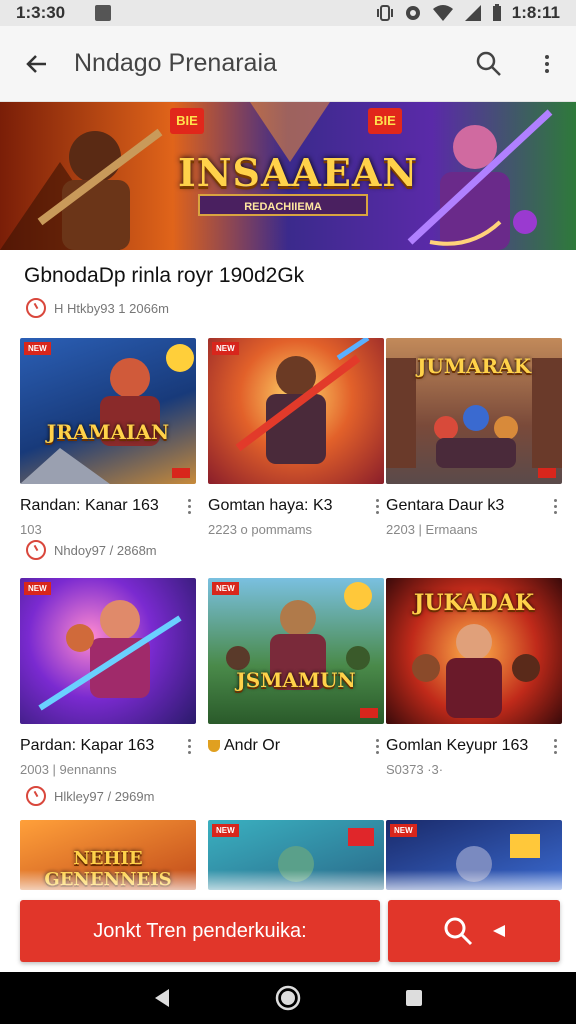  Describe the element at coordinates (108, 432) in the screenshot. I see `game-logo: JRAMAIAN` at that location.